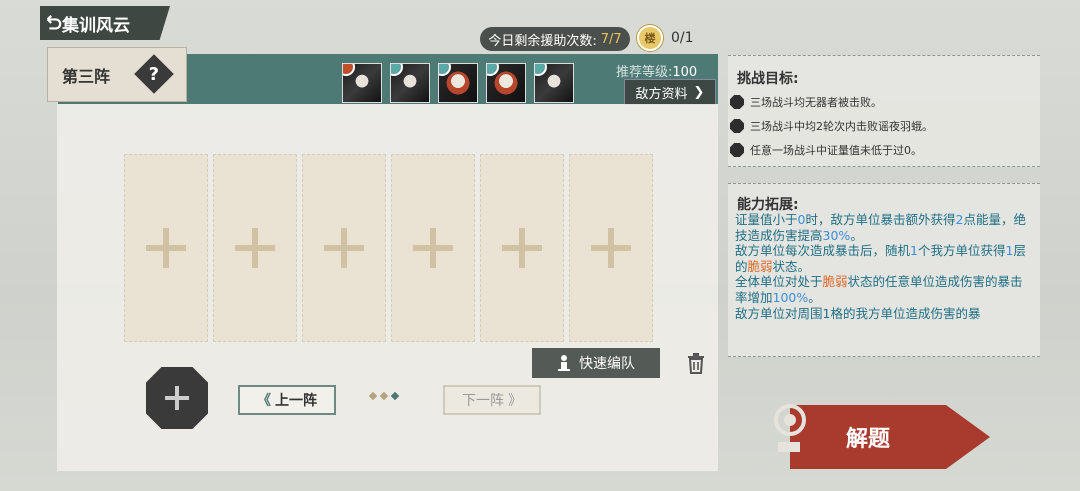 The width and height of the screenshot is (1080, 491). I want to click on formation-page-indicator, so click(384, 396).